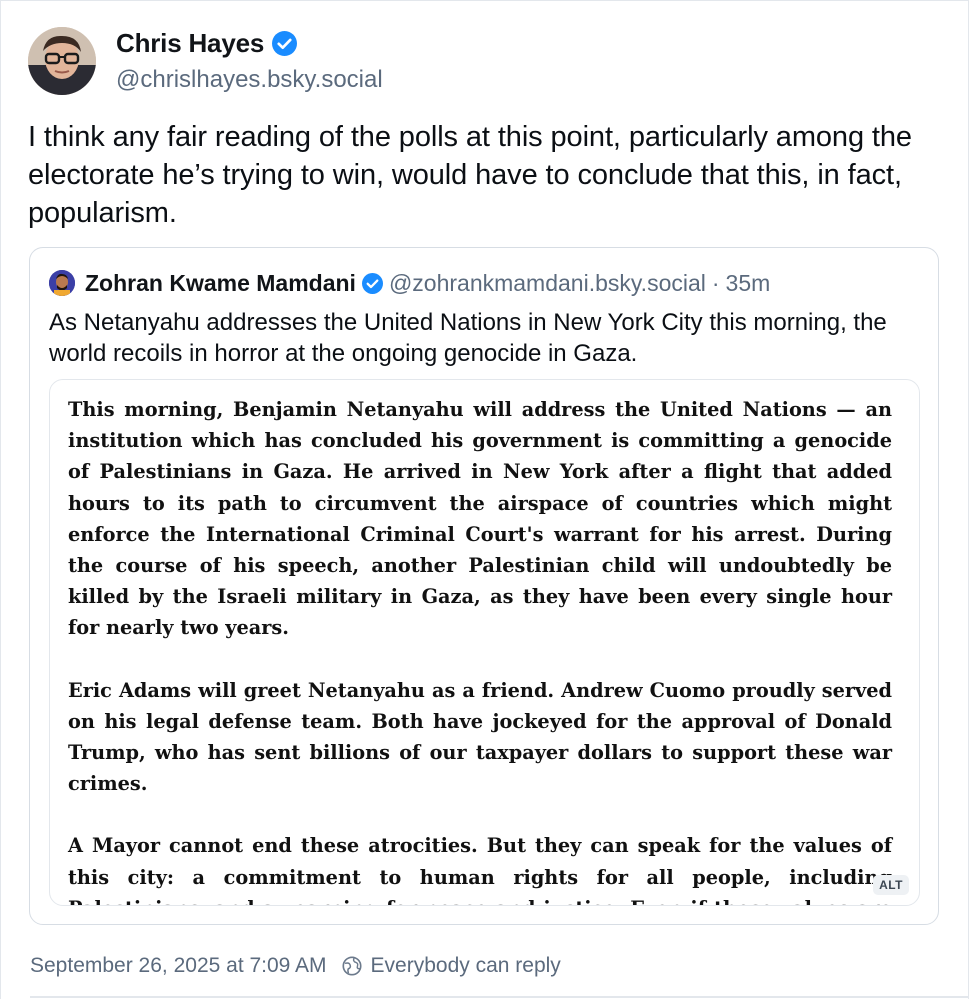 This screenshot has height=1000, width=969. What do you see at coordinates (220, 283) in the screenshot?
I see `quoted-author-name: Zohran Kwame Mamdani` at bounding box center [220, 283].